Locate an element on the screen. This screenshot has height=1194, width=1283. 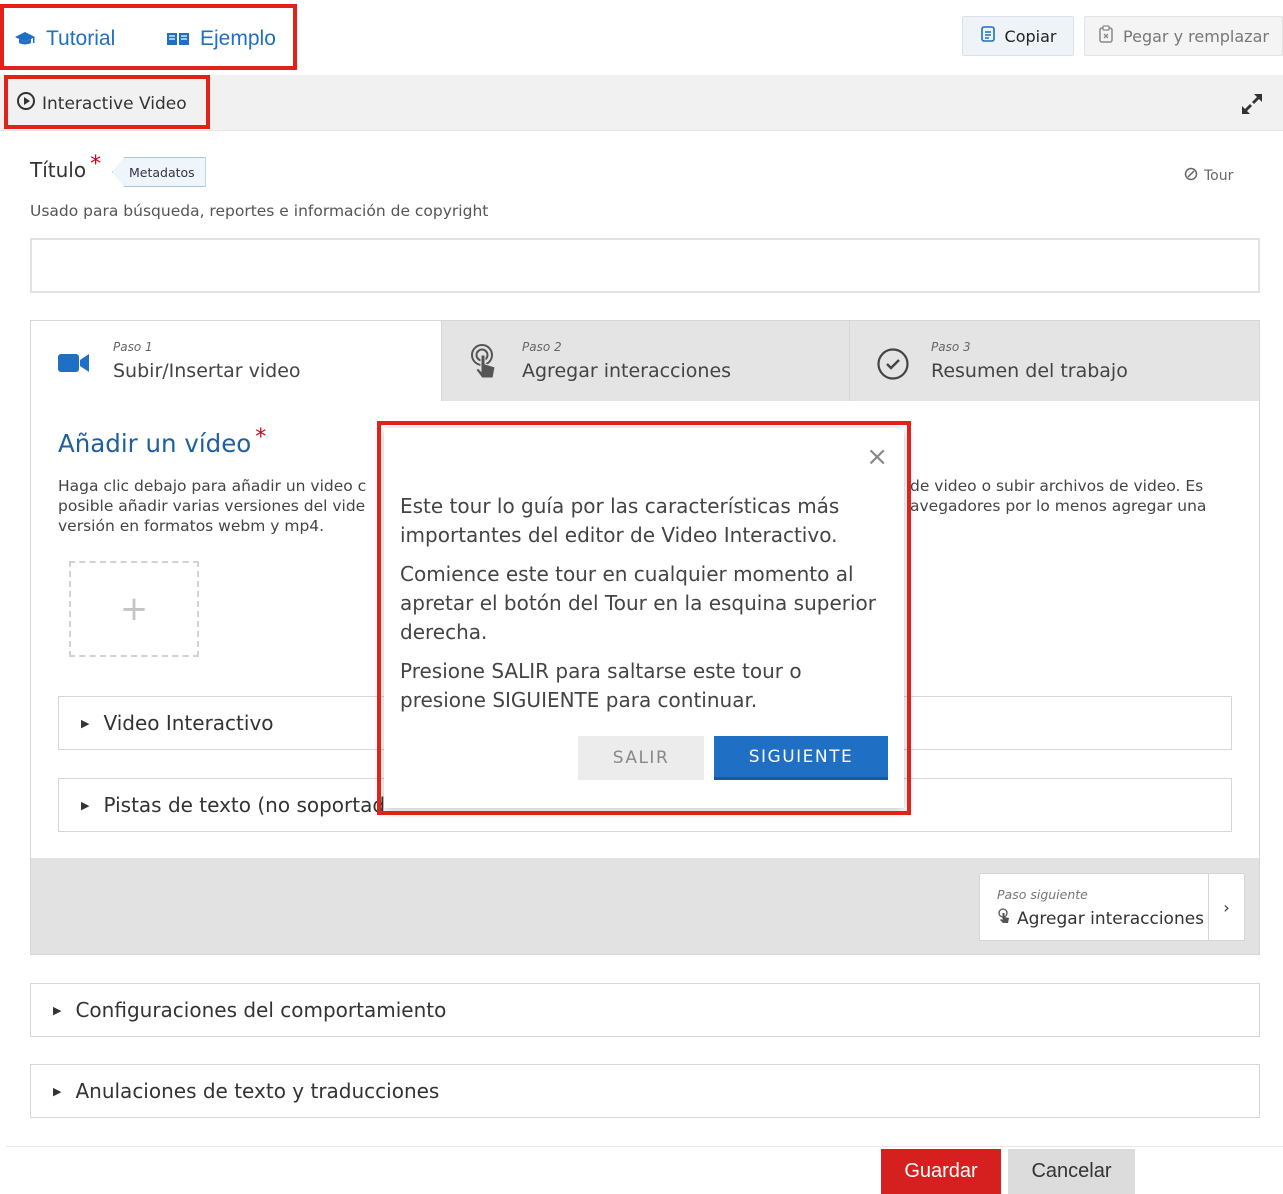
tab-step-1: Paso 1 Subir/Insertar video is located at coordinates (236, 361).